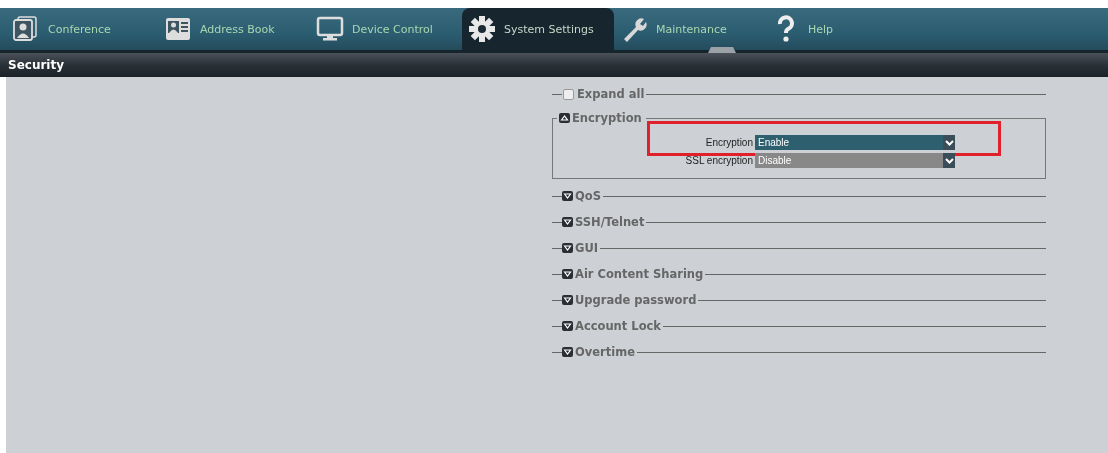  Describe the element at coordinates (618, 326) in the screenshot. I see `section-title: Account Lock` at that location.